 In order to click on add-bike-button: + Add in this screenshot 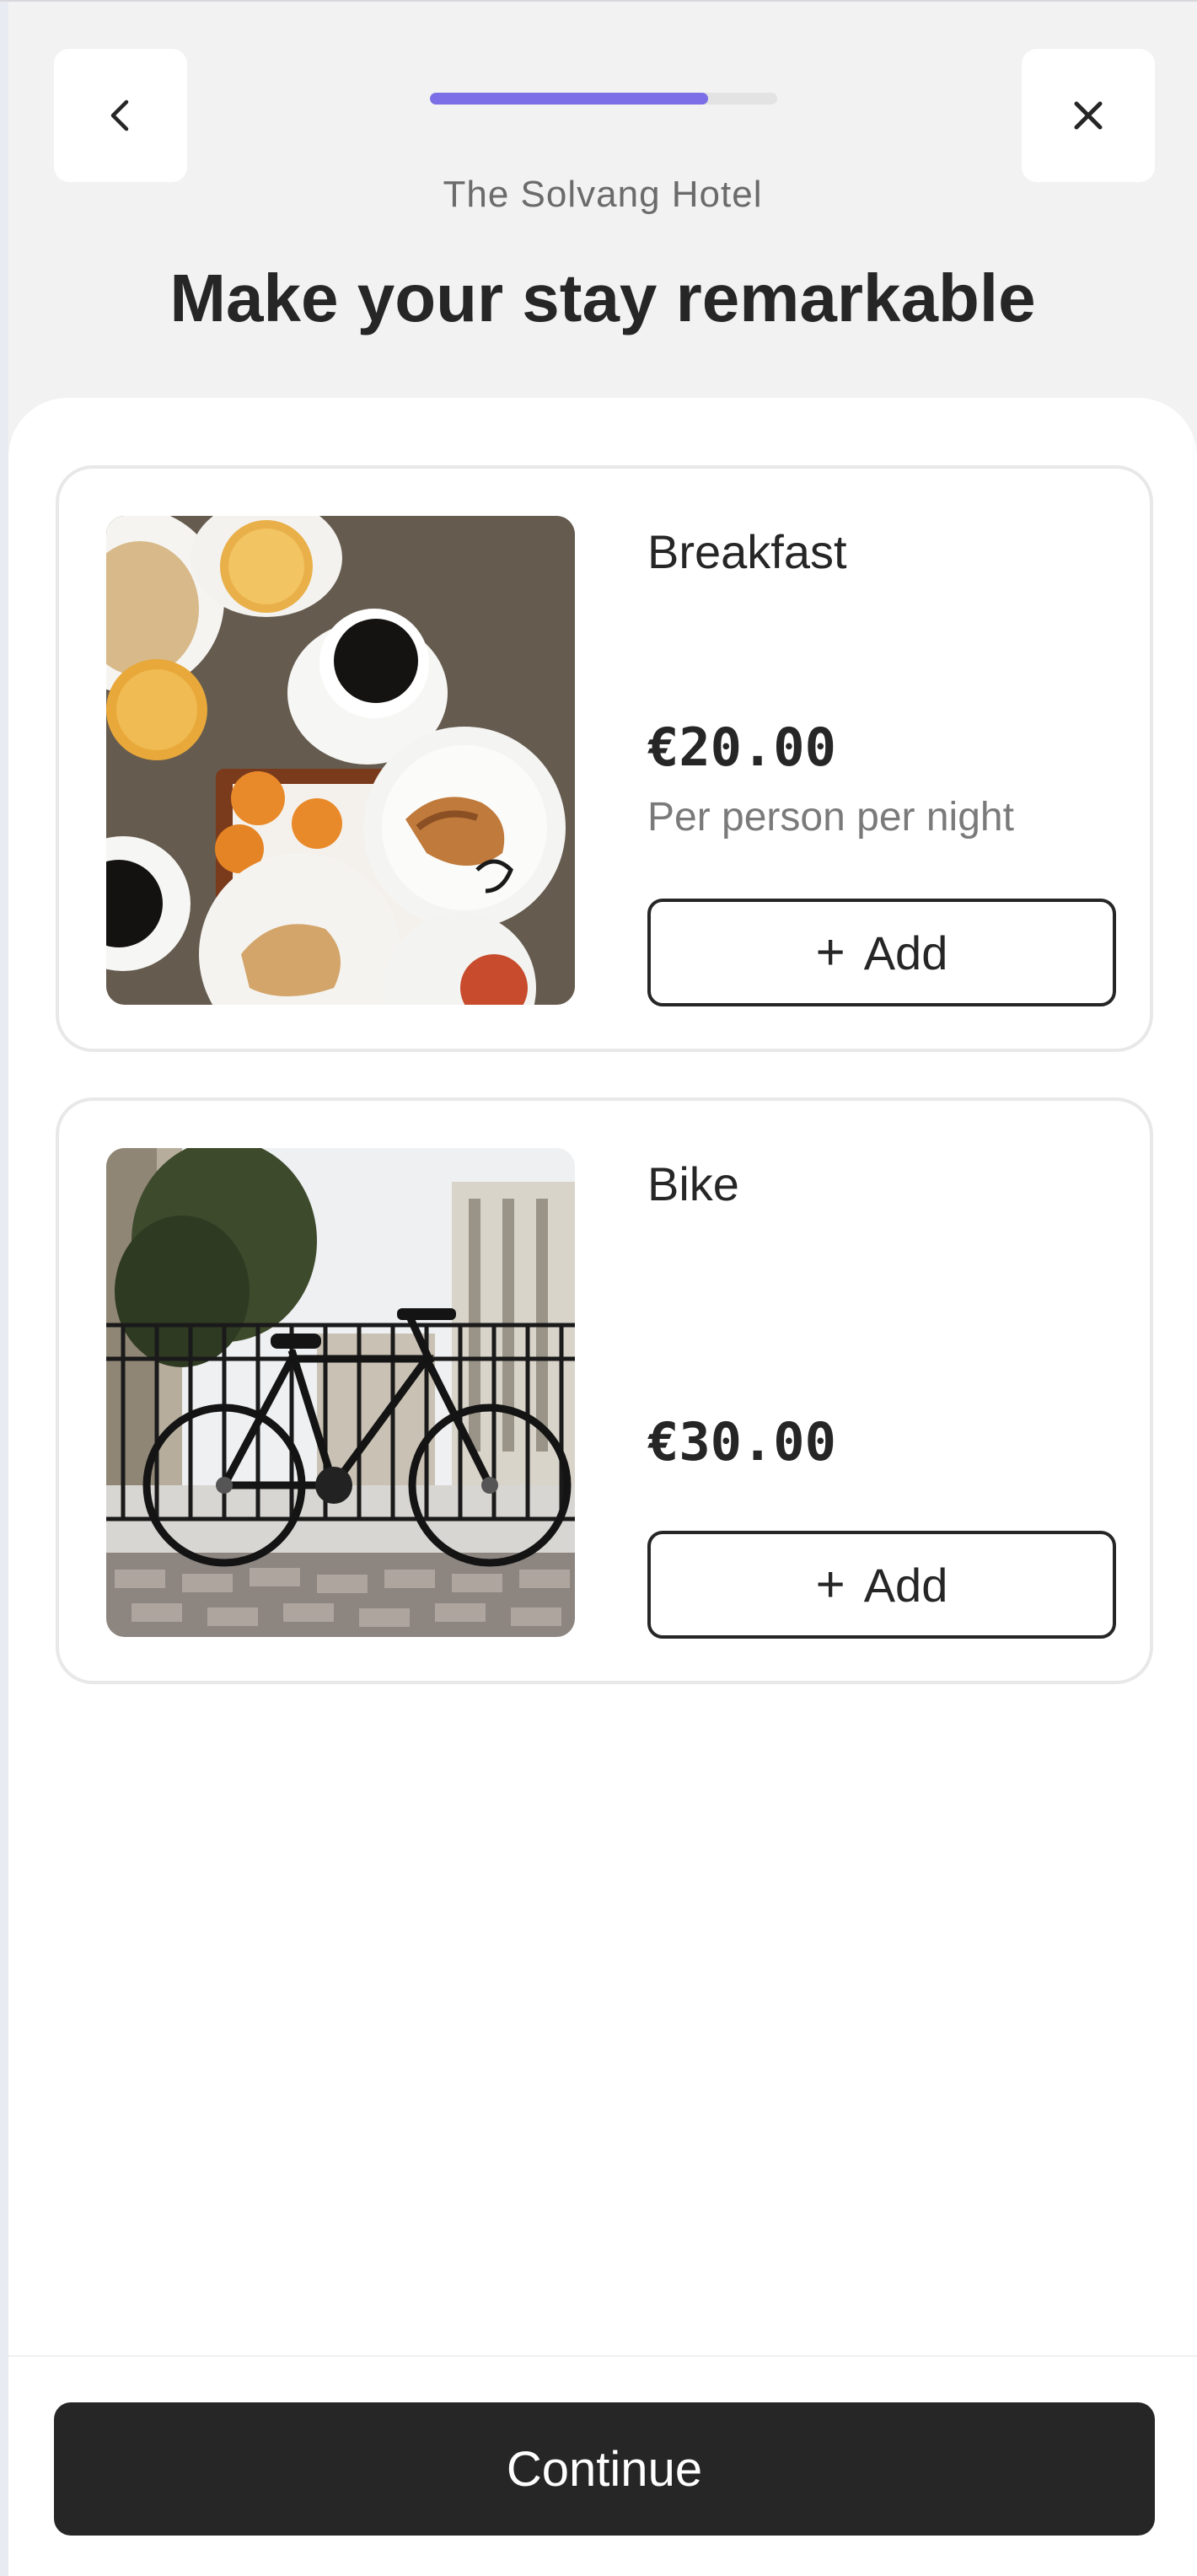, I will do `click(881, 1585)`.